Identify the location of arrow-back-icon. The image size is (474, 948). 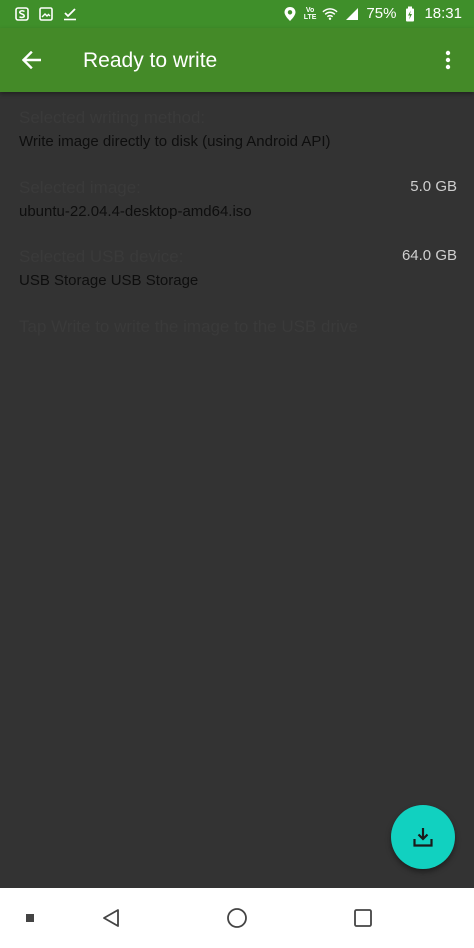
(31, 60).